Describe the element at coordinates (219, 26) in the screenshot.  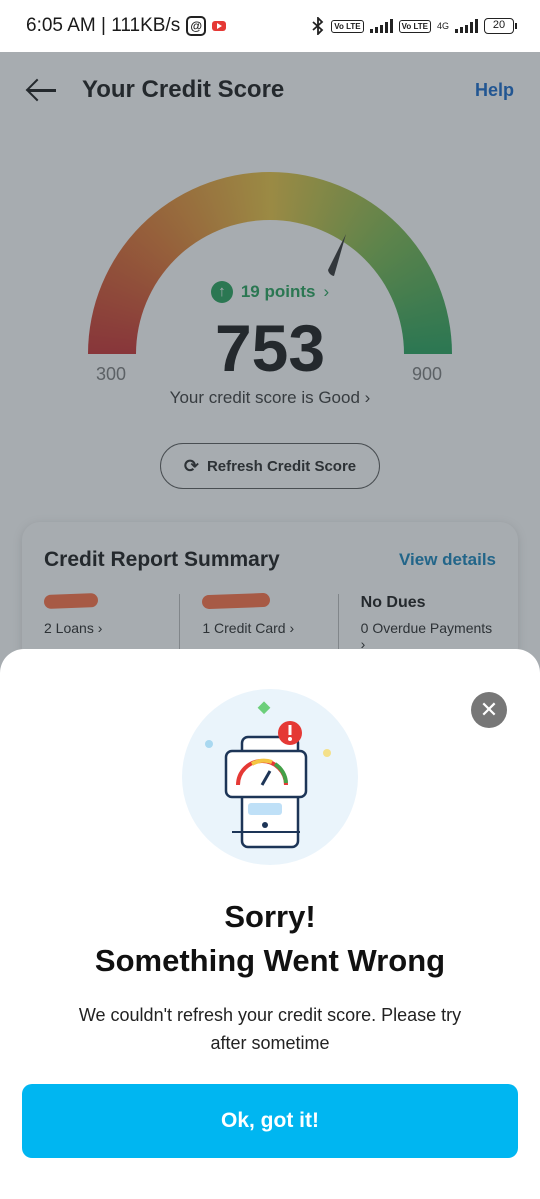
I see `youtube-app-icon` at that location.